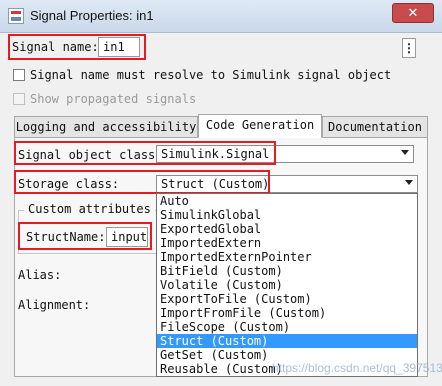 This screenshot has height=386, width=442. Describe the element at coordinates (287, 257) in the screenshot. I see `storage-option-importedexternpointer: ImportedExternPointer` at that location.